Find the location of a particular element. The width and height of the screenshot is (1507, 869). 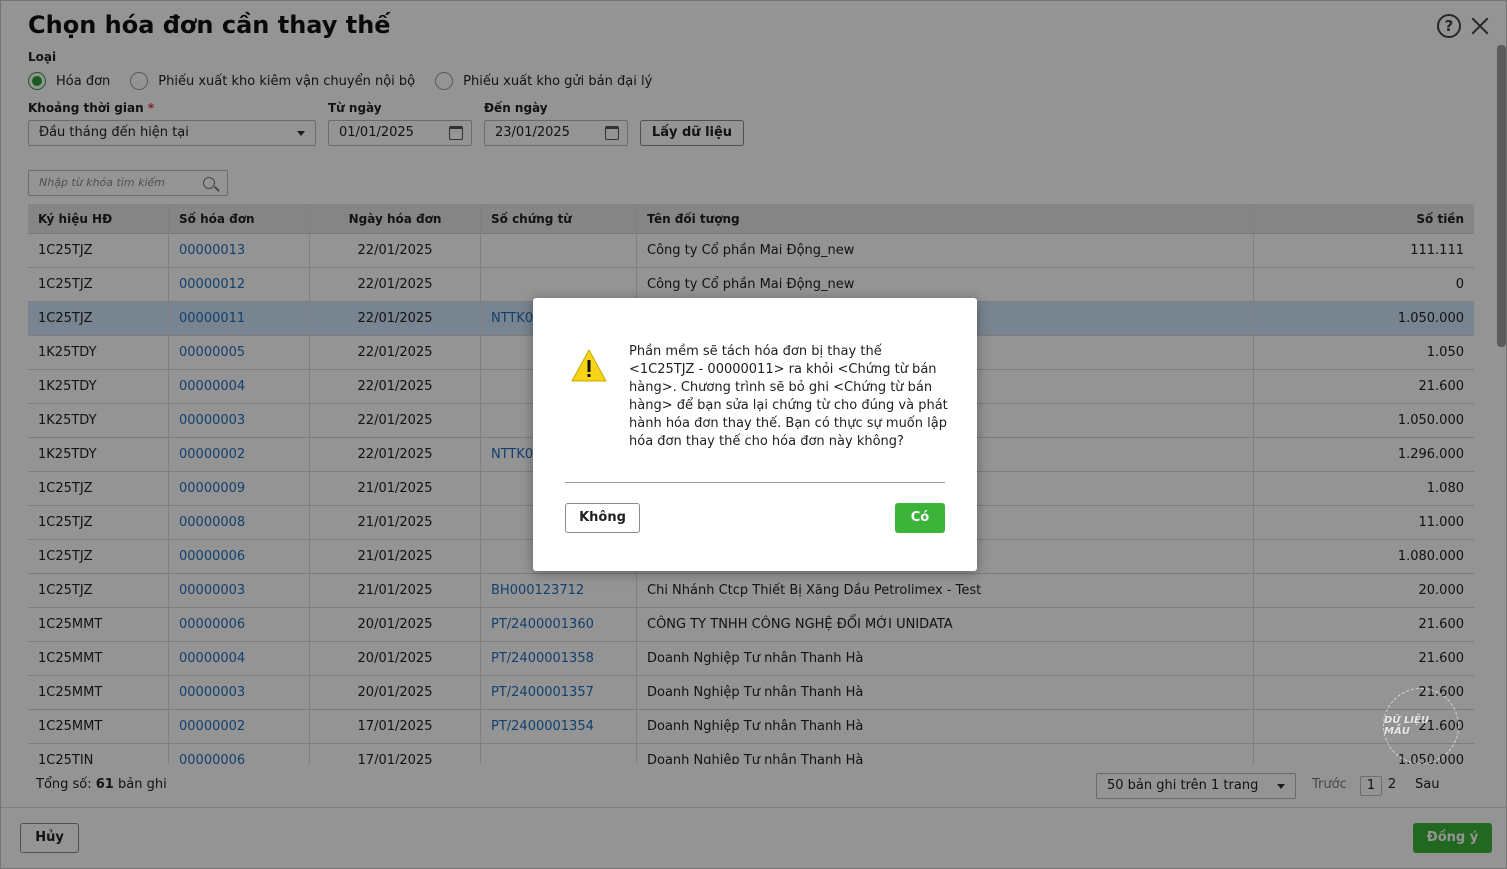

dialog-divider is located at coordinates (755, 482).